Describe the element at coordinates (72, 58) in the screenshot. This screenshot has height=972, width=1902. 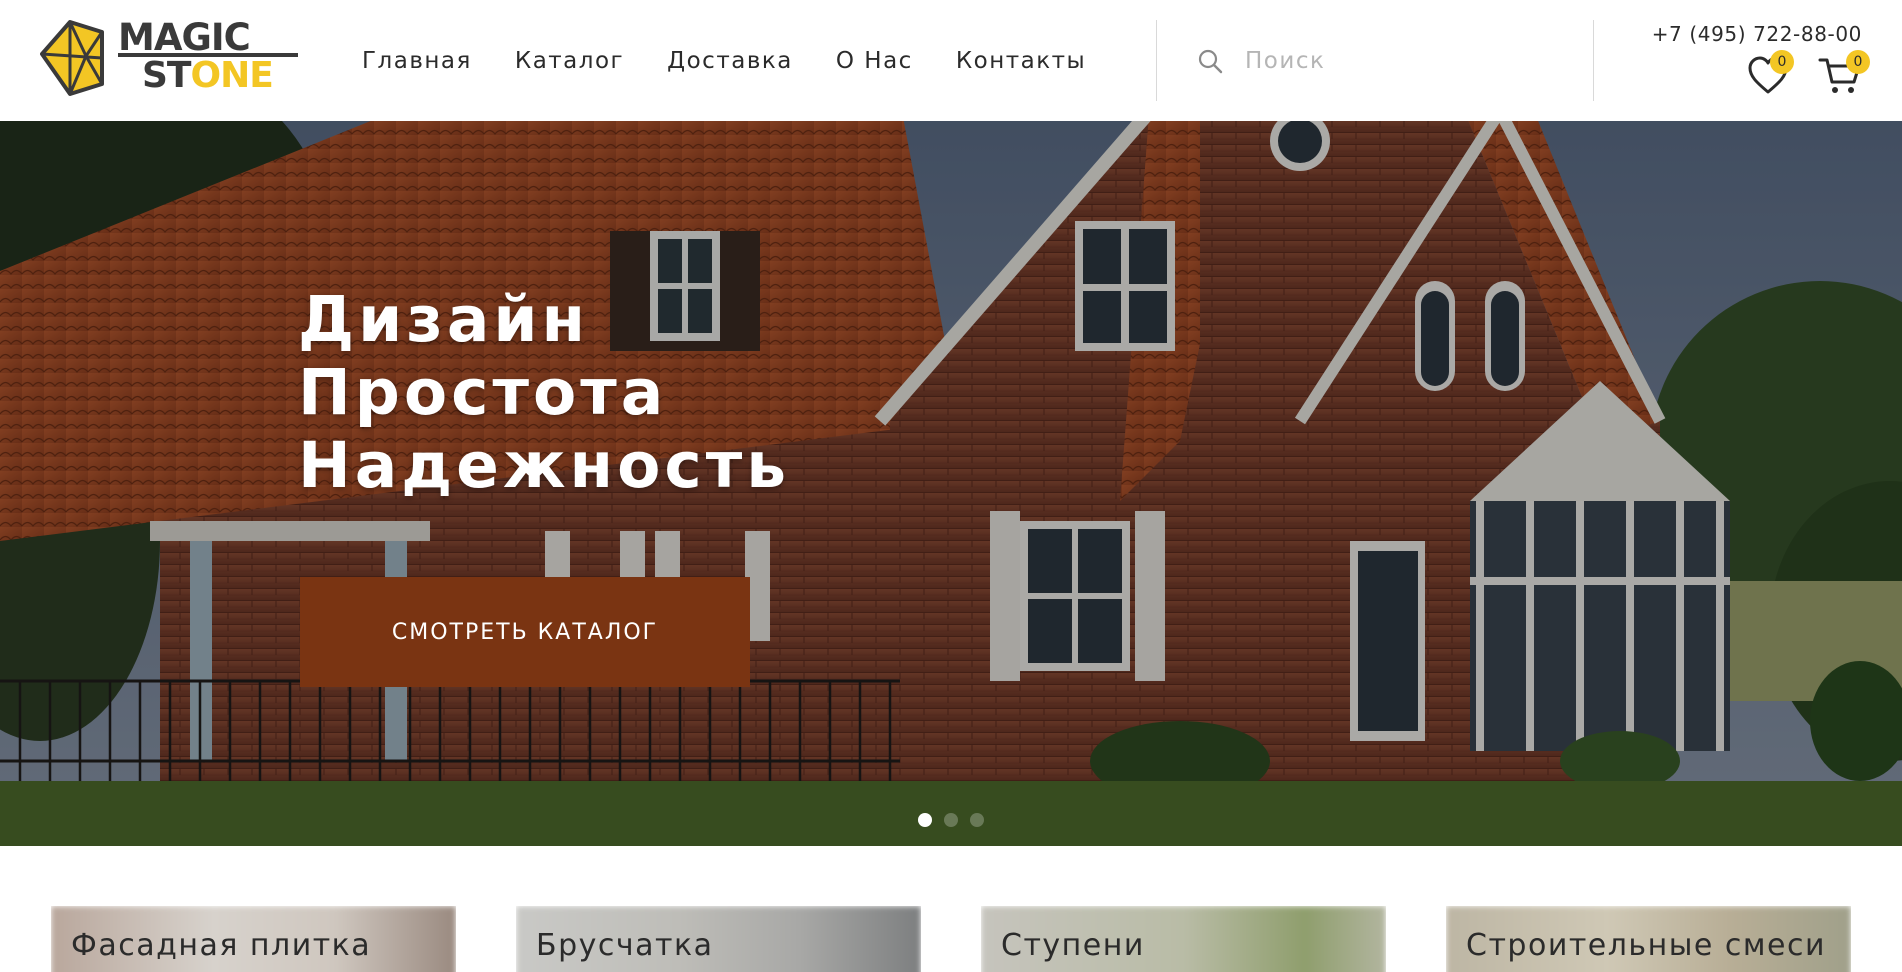
I see `gem-icon` at that location.